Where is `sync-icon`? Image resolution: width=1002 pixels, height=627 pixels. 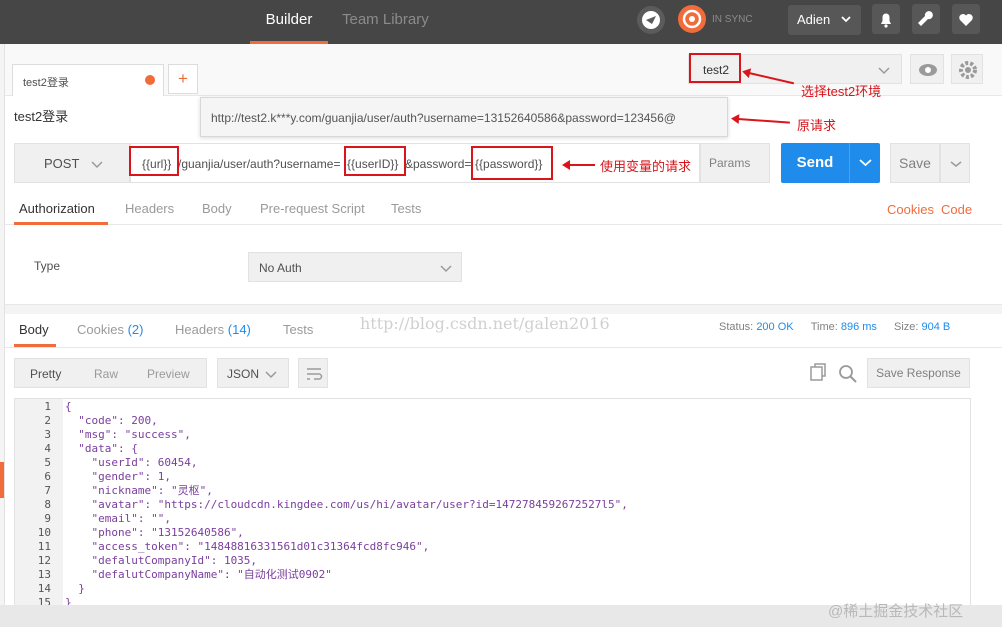
sync-icon is located at coordinates (692, 19).